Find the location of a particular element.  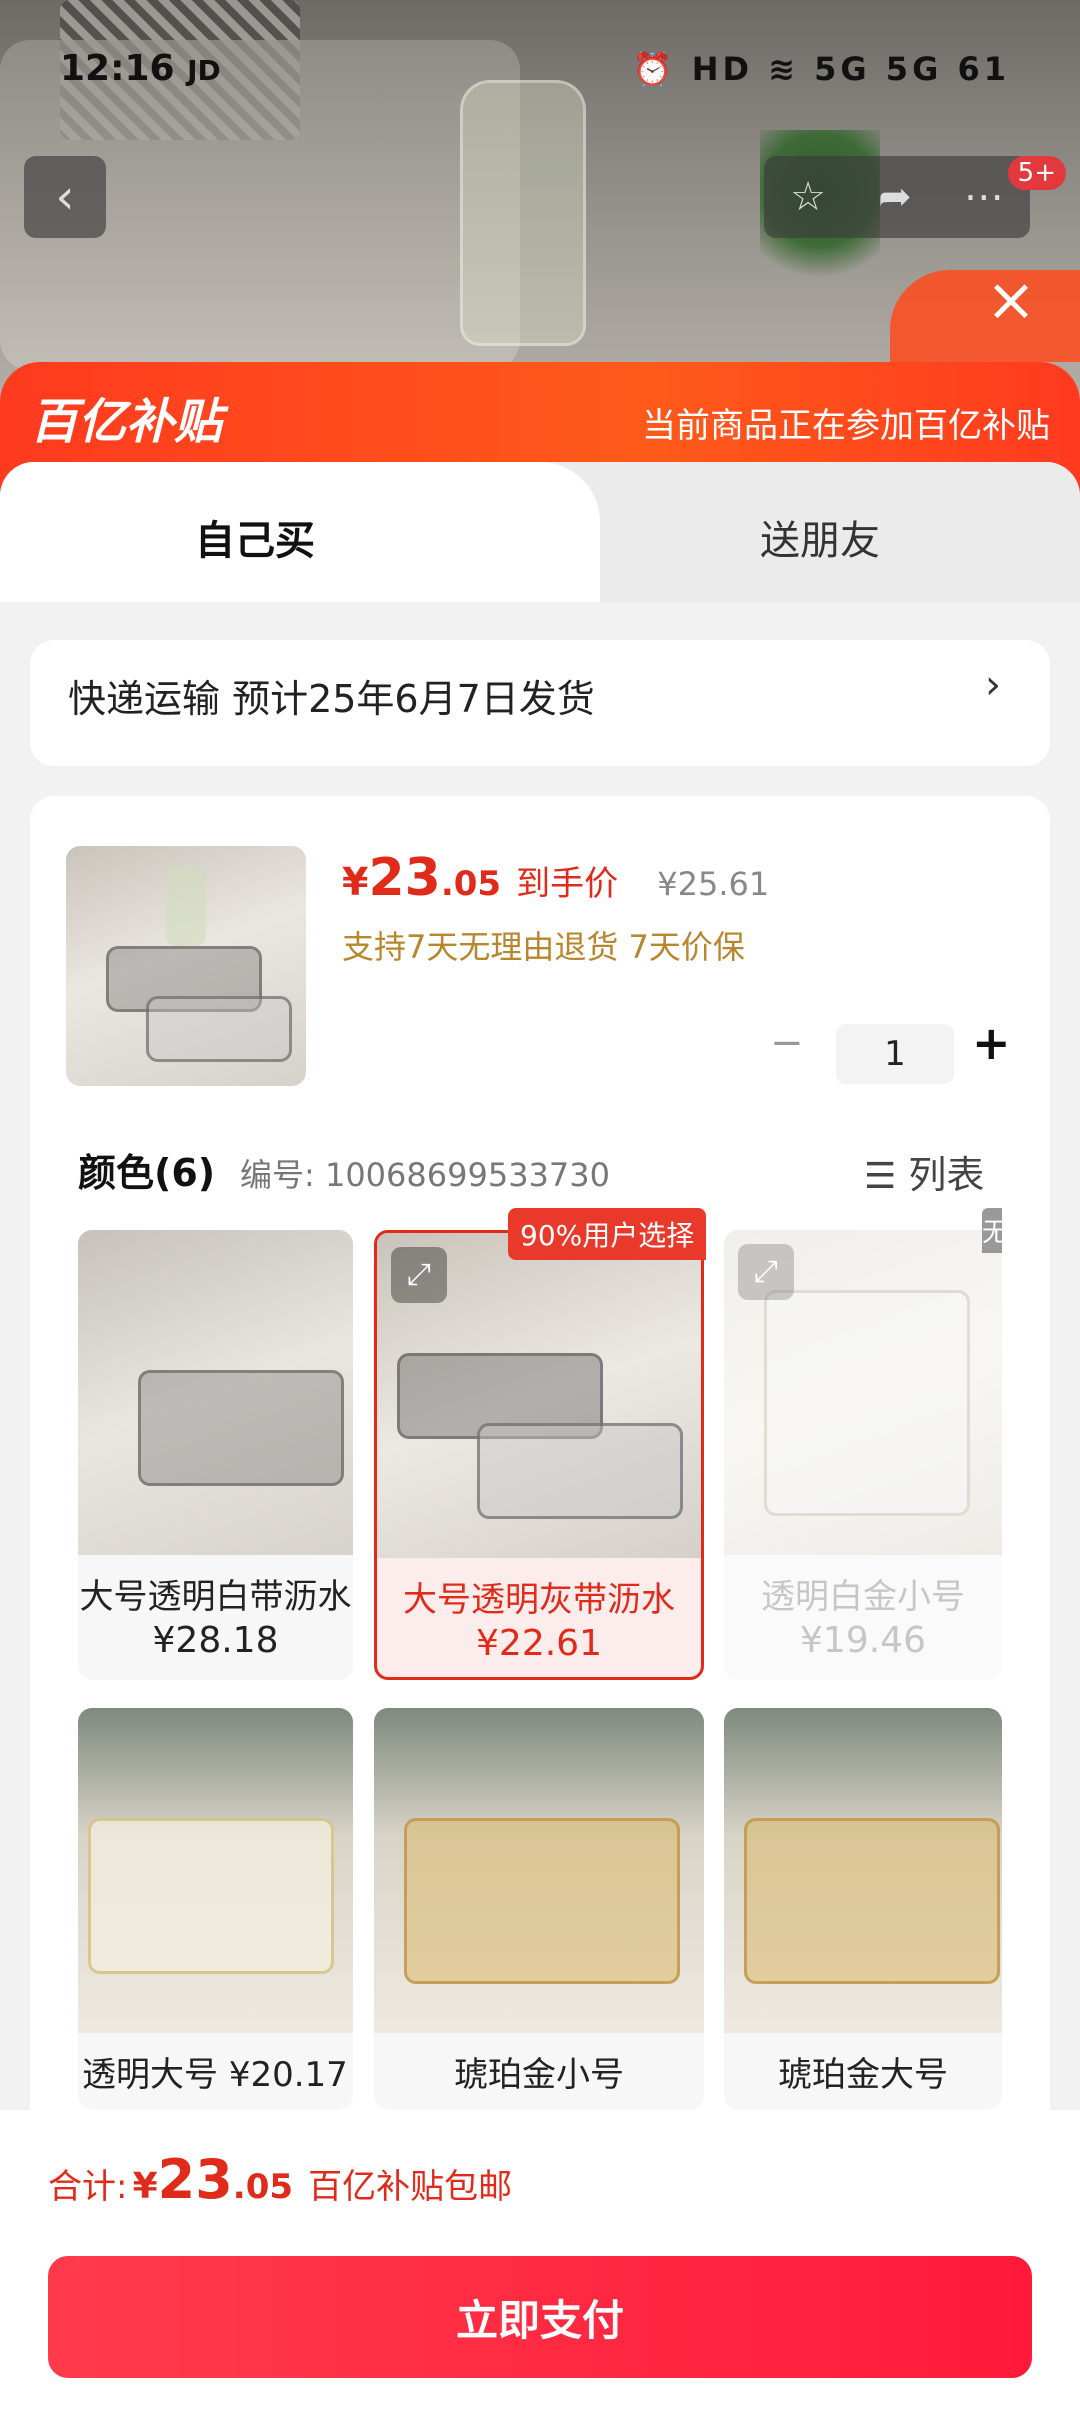

share-icon: ➦ is located at coordinates (895, 197).